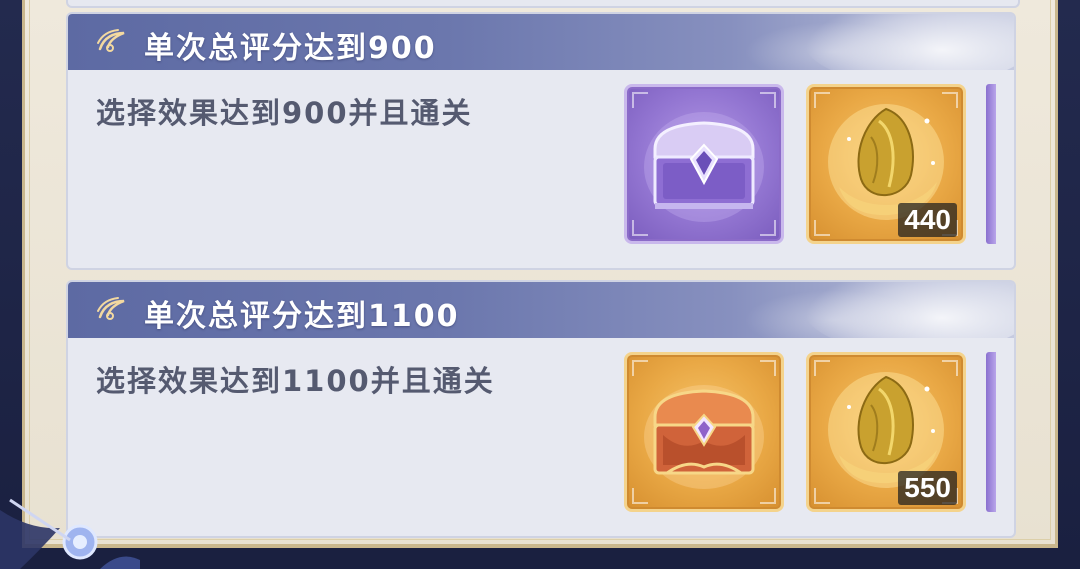 Image resolution: width=1080 pixels, height=569 pixels. Describe the element at coordinates (927, 488) in the screenshot. I see `reward-quantity: 550` at that location.